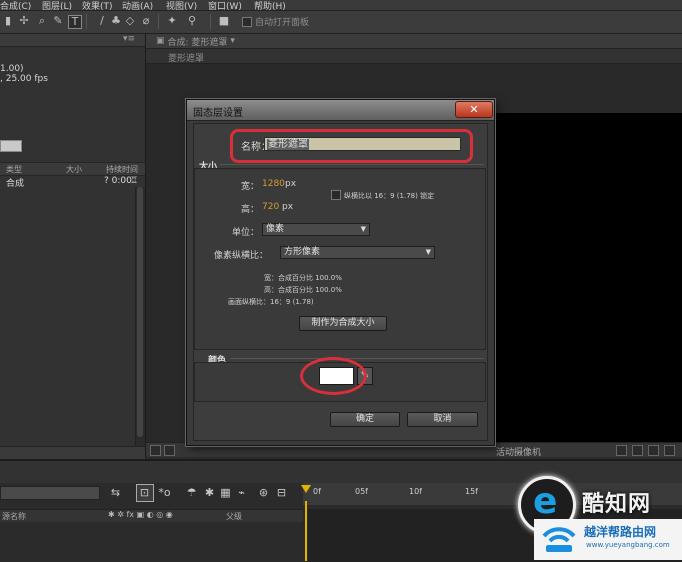 This screenshot has height=562, width=682. Describe the element at coordinates (191, 492) in the screenshot. I see `frame-blend-icon: ☂` at that location.